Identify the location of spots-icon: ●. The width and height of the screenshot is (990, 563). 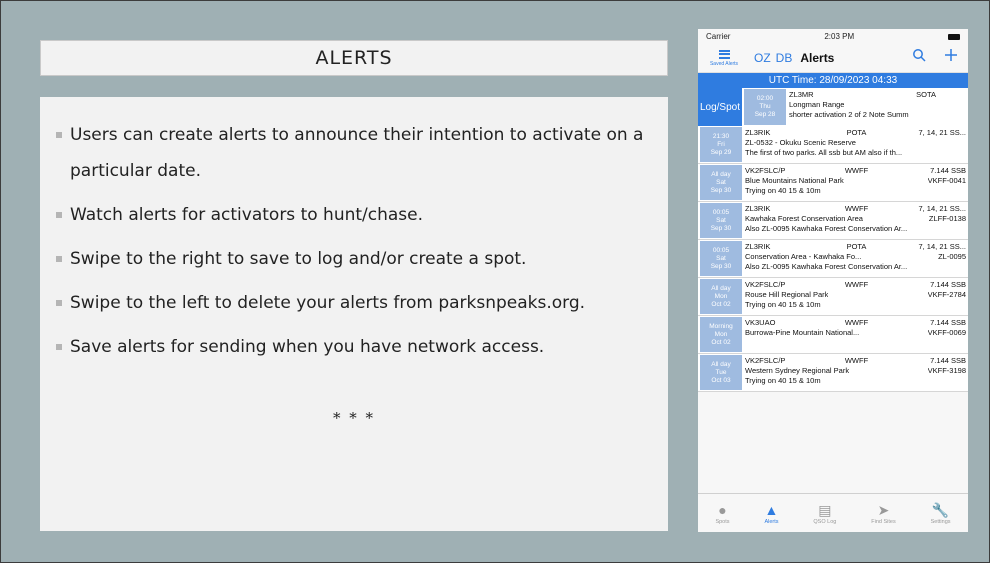
(722, 509).